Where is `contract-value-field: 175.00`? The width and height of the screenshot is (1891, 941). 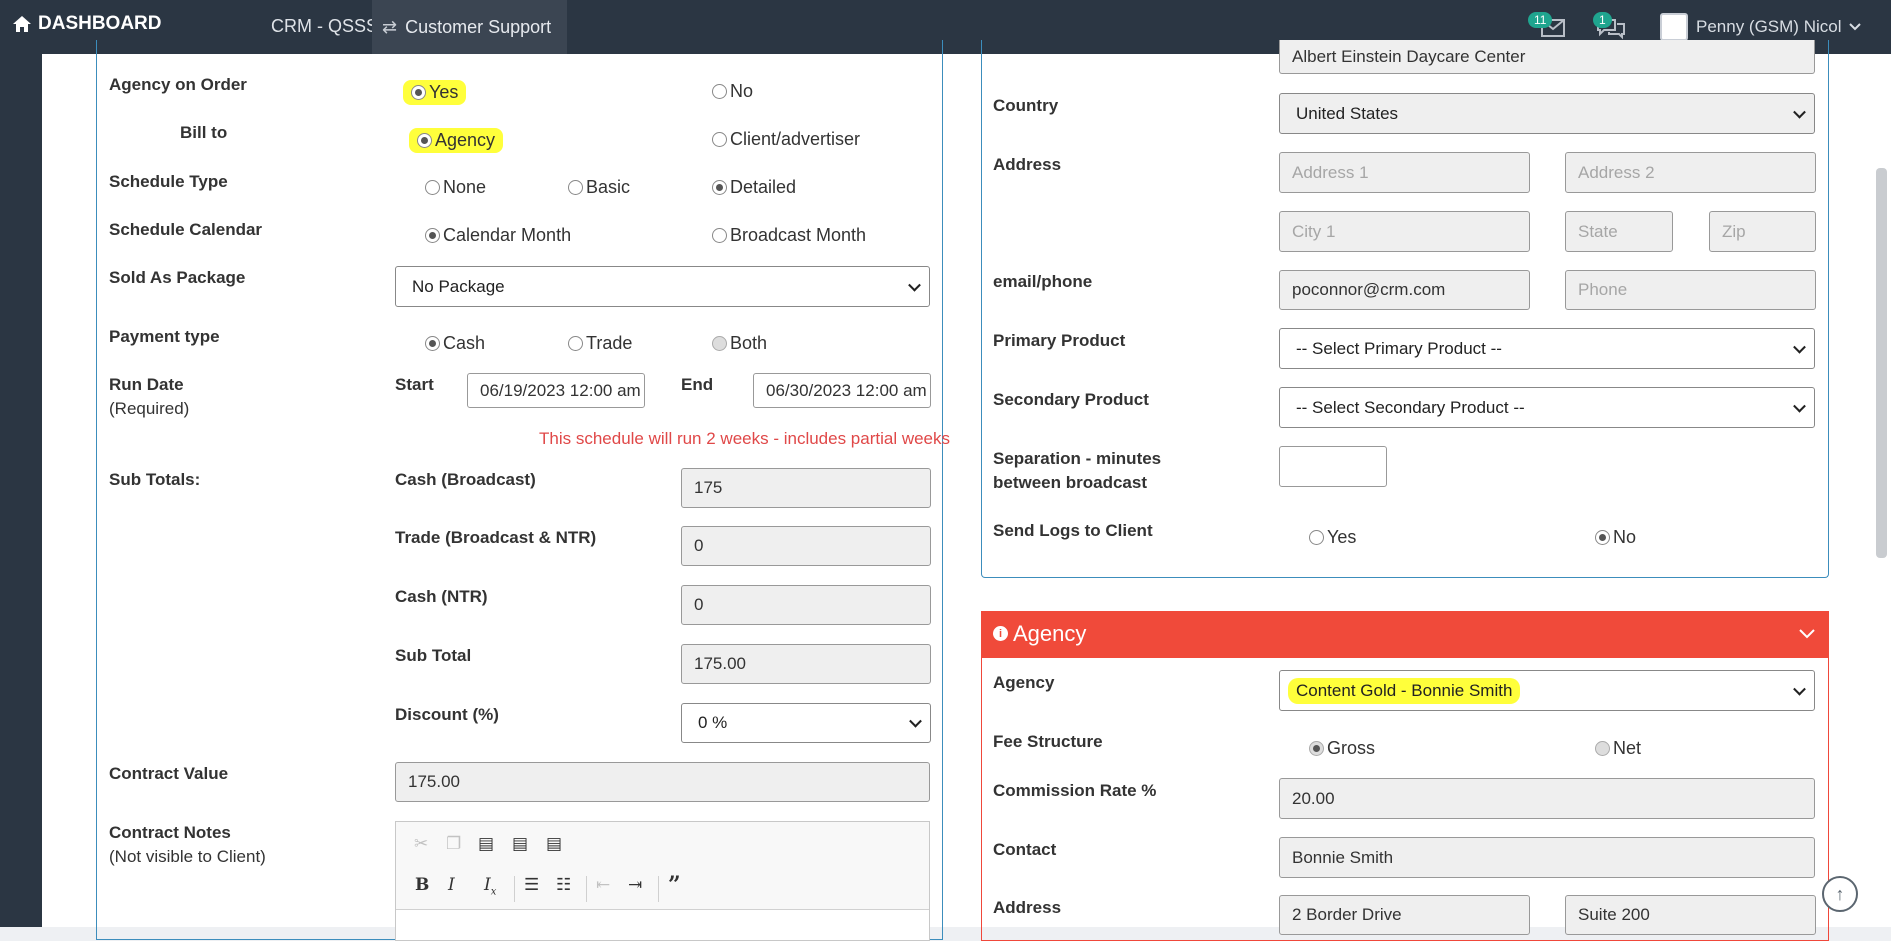
contract-value-field: 175.00 is located at coordinates (662, 782).